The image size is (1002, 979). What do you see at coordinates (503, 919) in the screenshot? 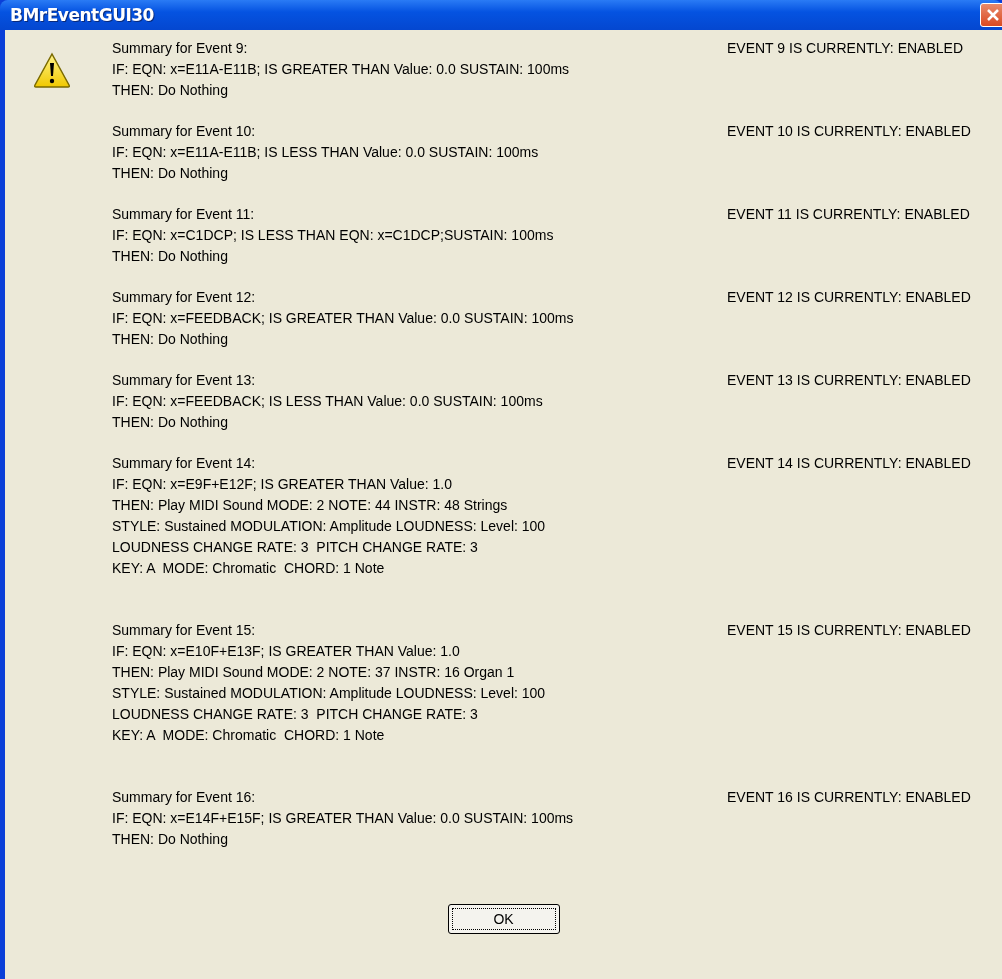
I see `ok-button: OK` at bounding box center [503, 919].